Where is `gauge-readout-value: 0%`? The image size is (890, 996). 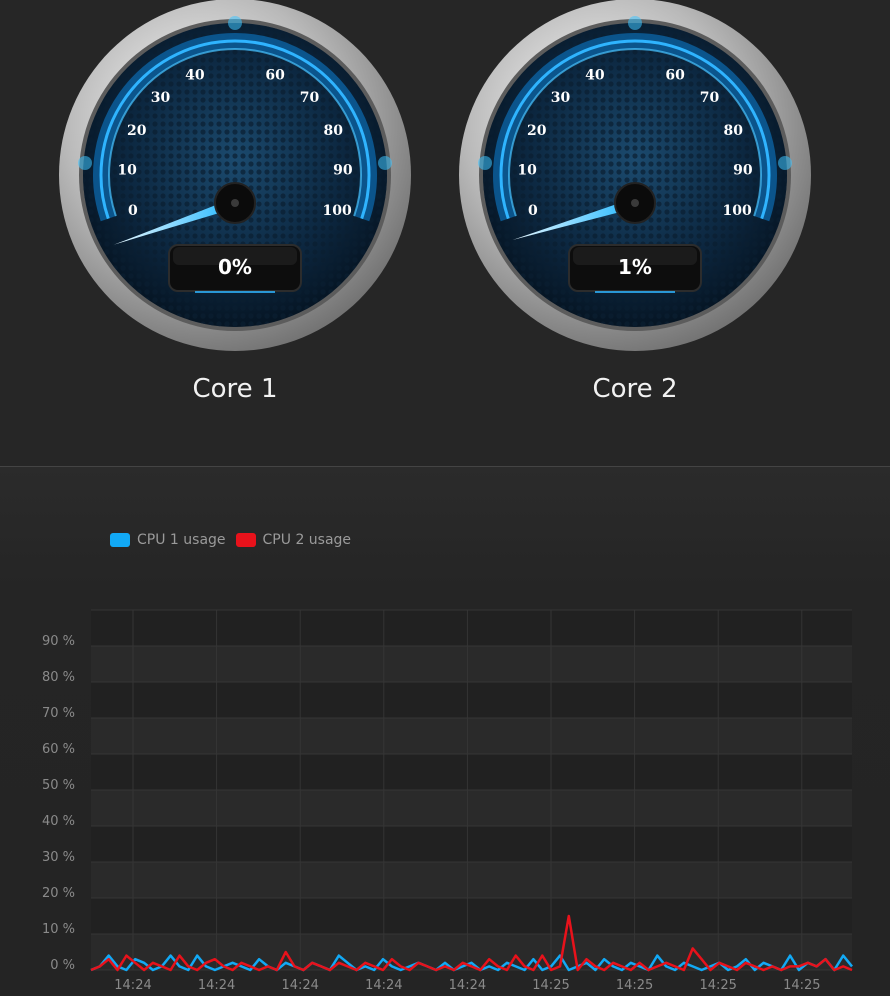
gauge-readout-value: 0% is located at coordinates (235, 267).